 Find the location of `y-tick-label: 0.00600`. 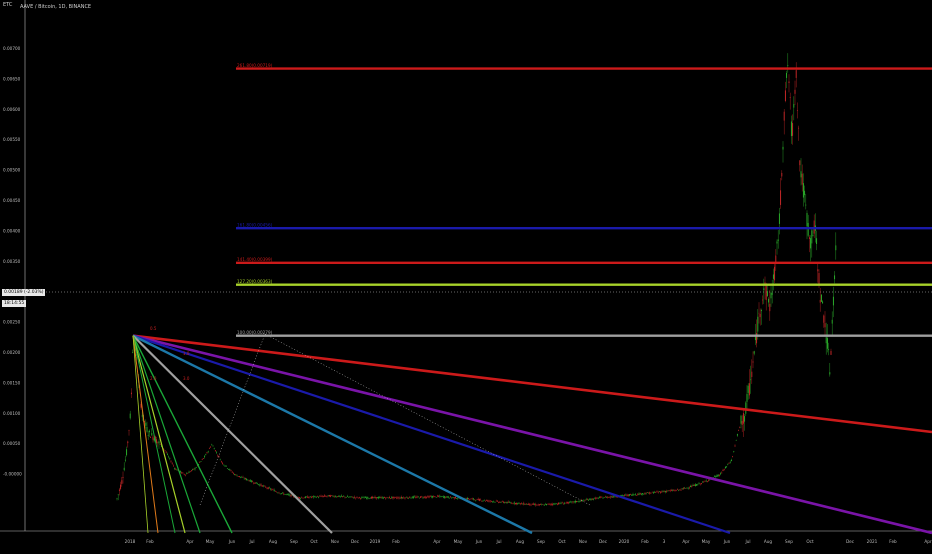

y-tick-label: 0.00600 is located at coordinates (12, 109).